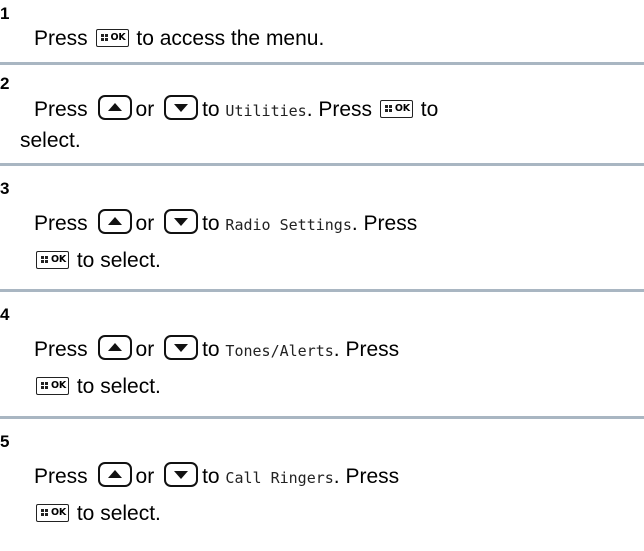 The image size is (644, 551). What do you see at coordinates (179, 38) in the screenshot?
I see `step-text: Press OK to access the menu.` at bounding box center [179, 38].